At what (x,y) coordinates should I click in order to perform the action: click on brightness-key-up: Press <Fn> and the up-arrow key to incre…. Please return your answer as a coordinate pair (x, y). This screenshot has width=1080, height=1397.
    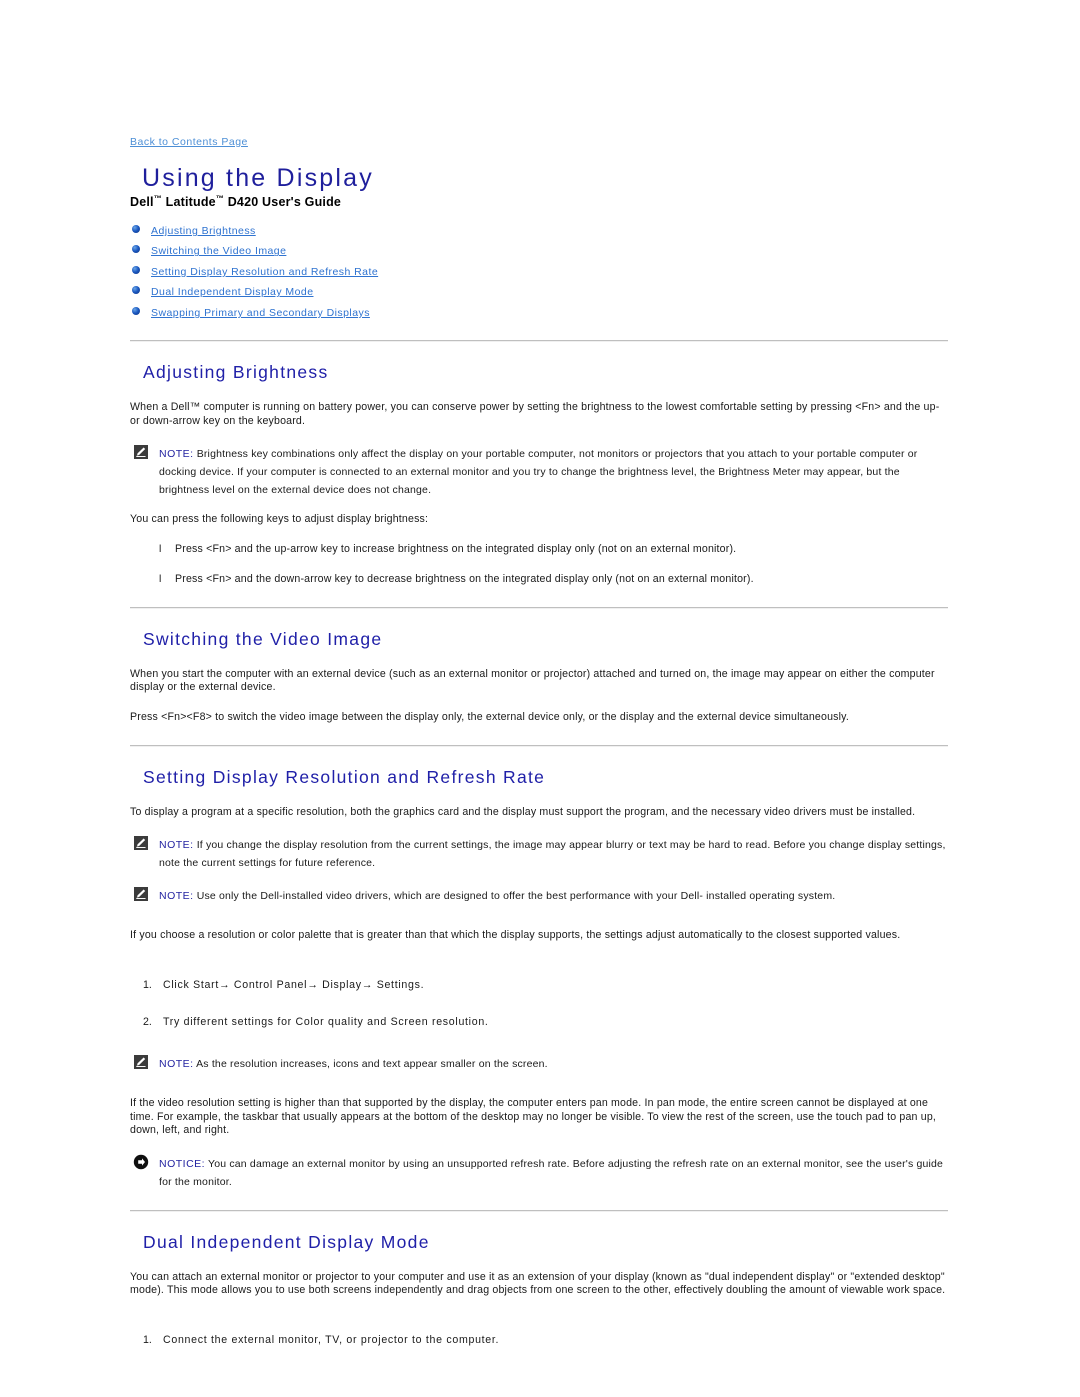
    Looking at the image, I should click on (456, 548).